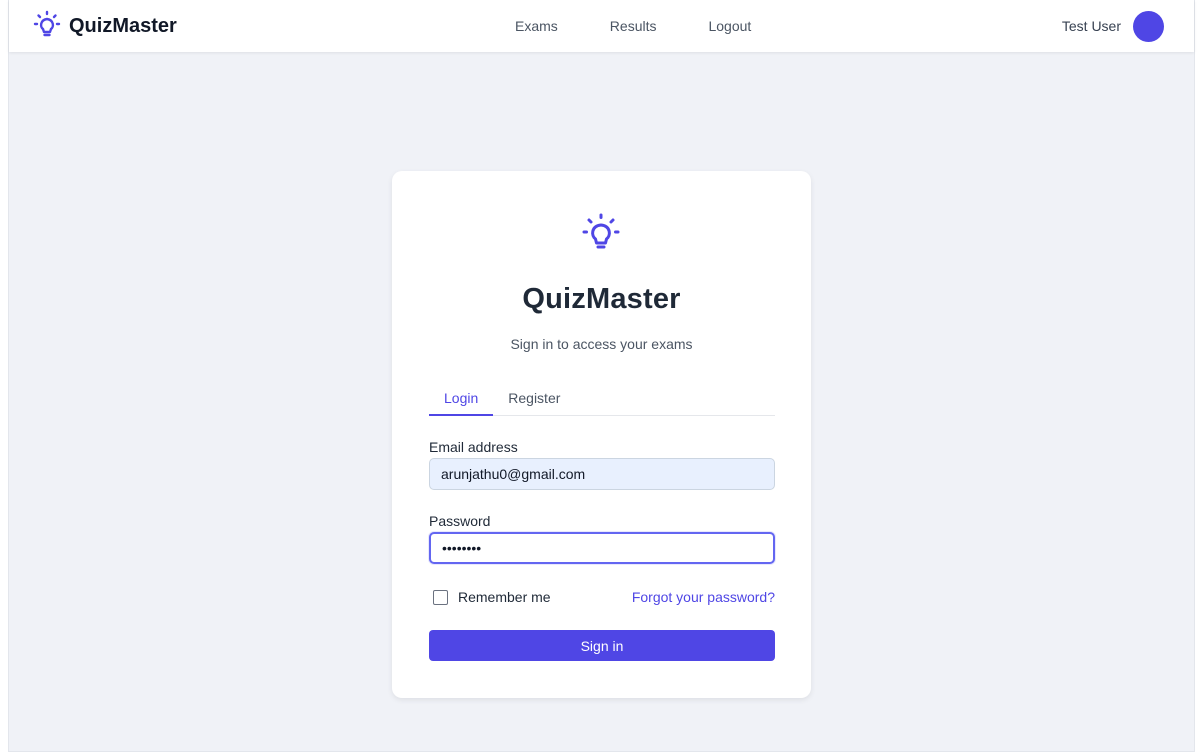 This screenshot has width=1203, height=752. I want to click on email-label: Email address, so click(473, 447).